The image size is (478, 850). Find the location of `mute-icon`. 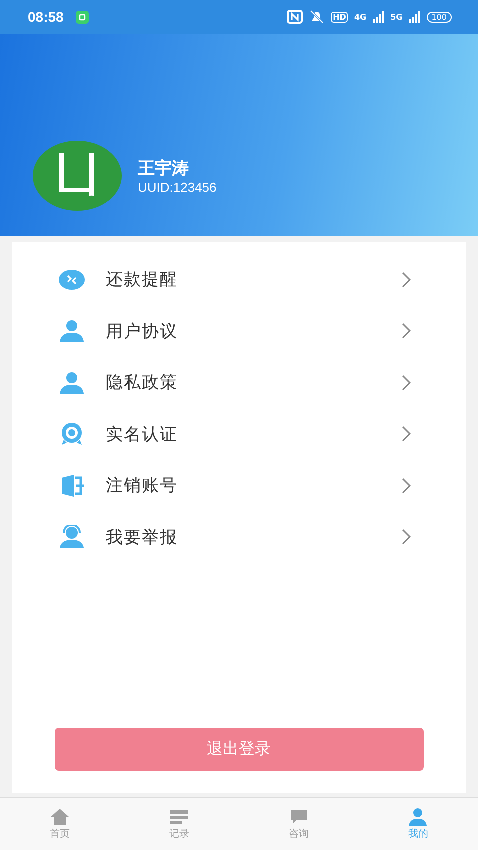

mute-icon is located at coordinates (317, 17).